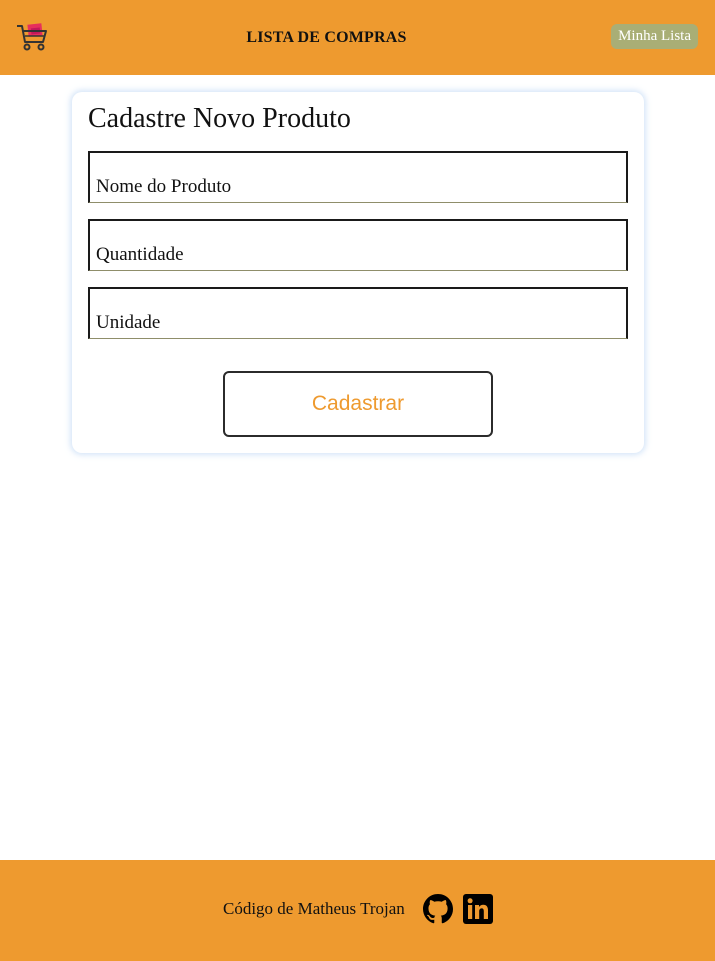 The image size is (715, 961). Describe the element at coordinates (358, 404) in the screenshot. I see `submit-button: Cadastrar` at that location.